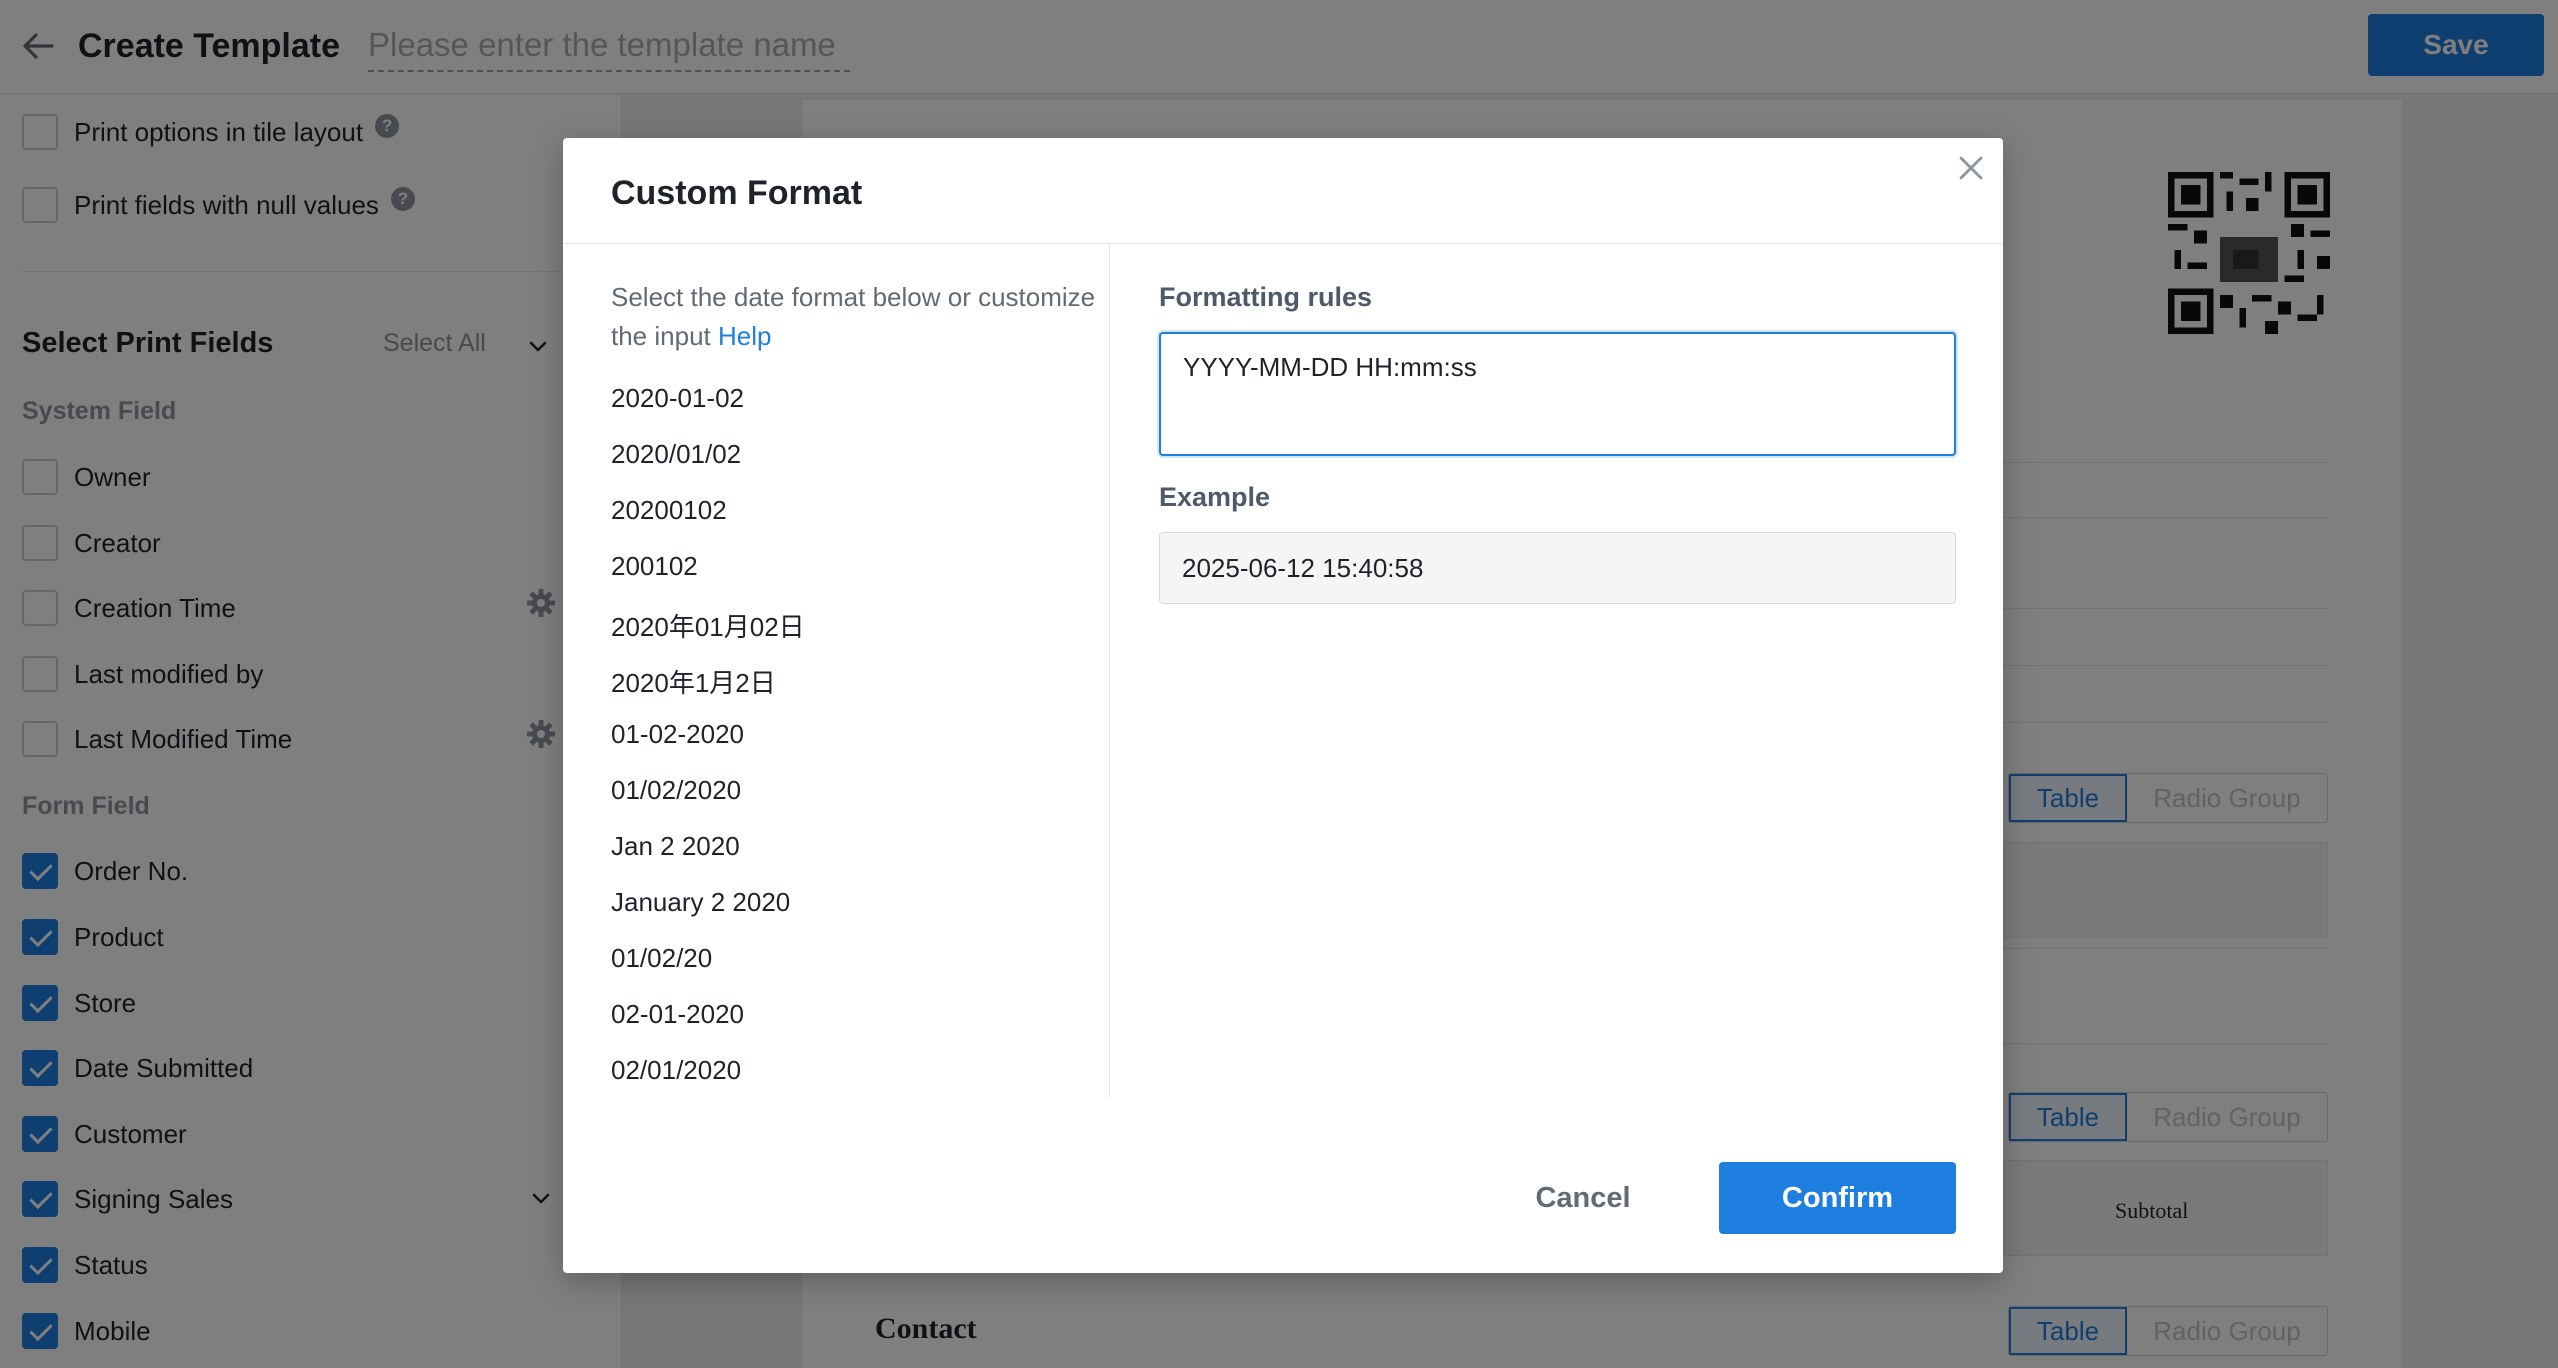 This screenshot has width=2558, height=1368. Describe the element at coordinates (677, 1014) in the screenshot. I see `format-option: 02-01-2020` at that location.